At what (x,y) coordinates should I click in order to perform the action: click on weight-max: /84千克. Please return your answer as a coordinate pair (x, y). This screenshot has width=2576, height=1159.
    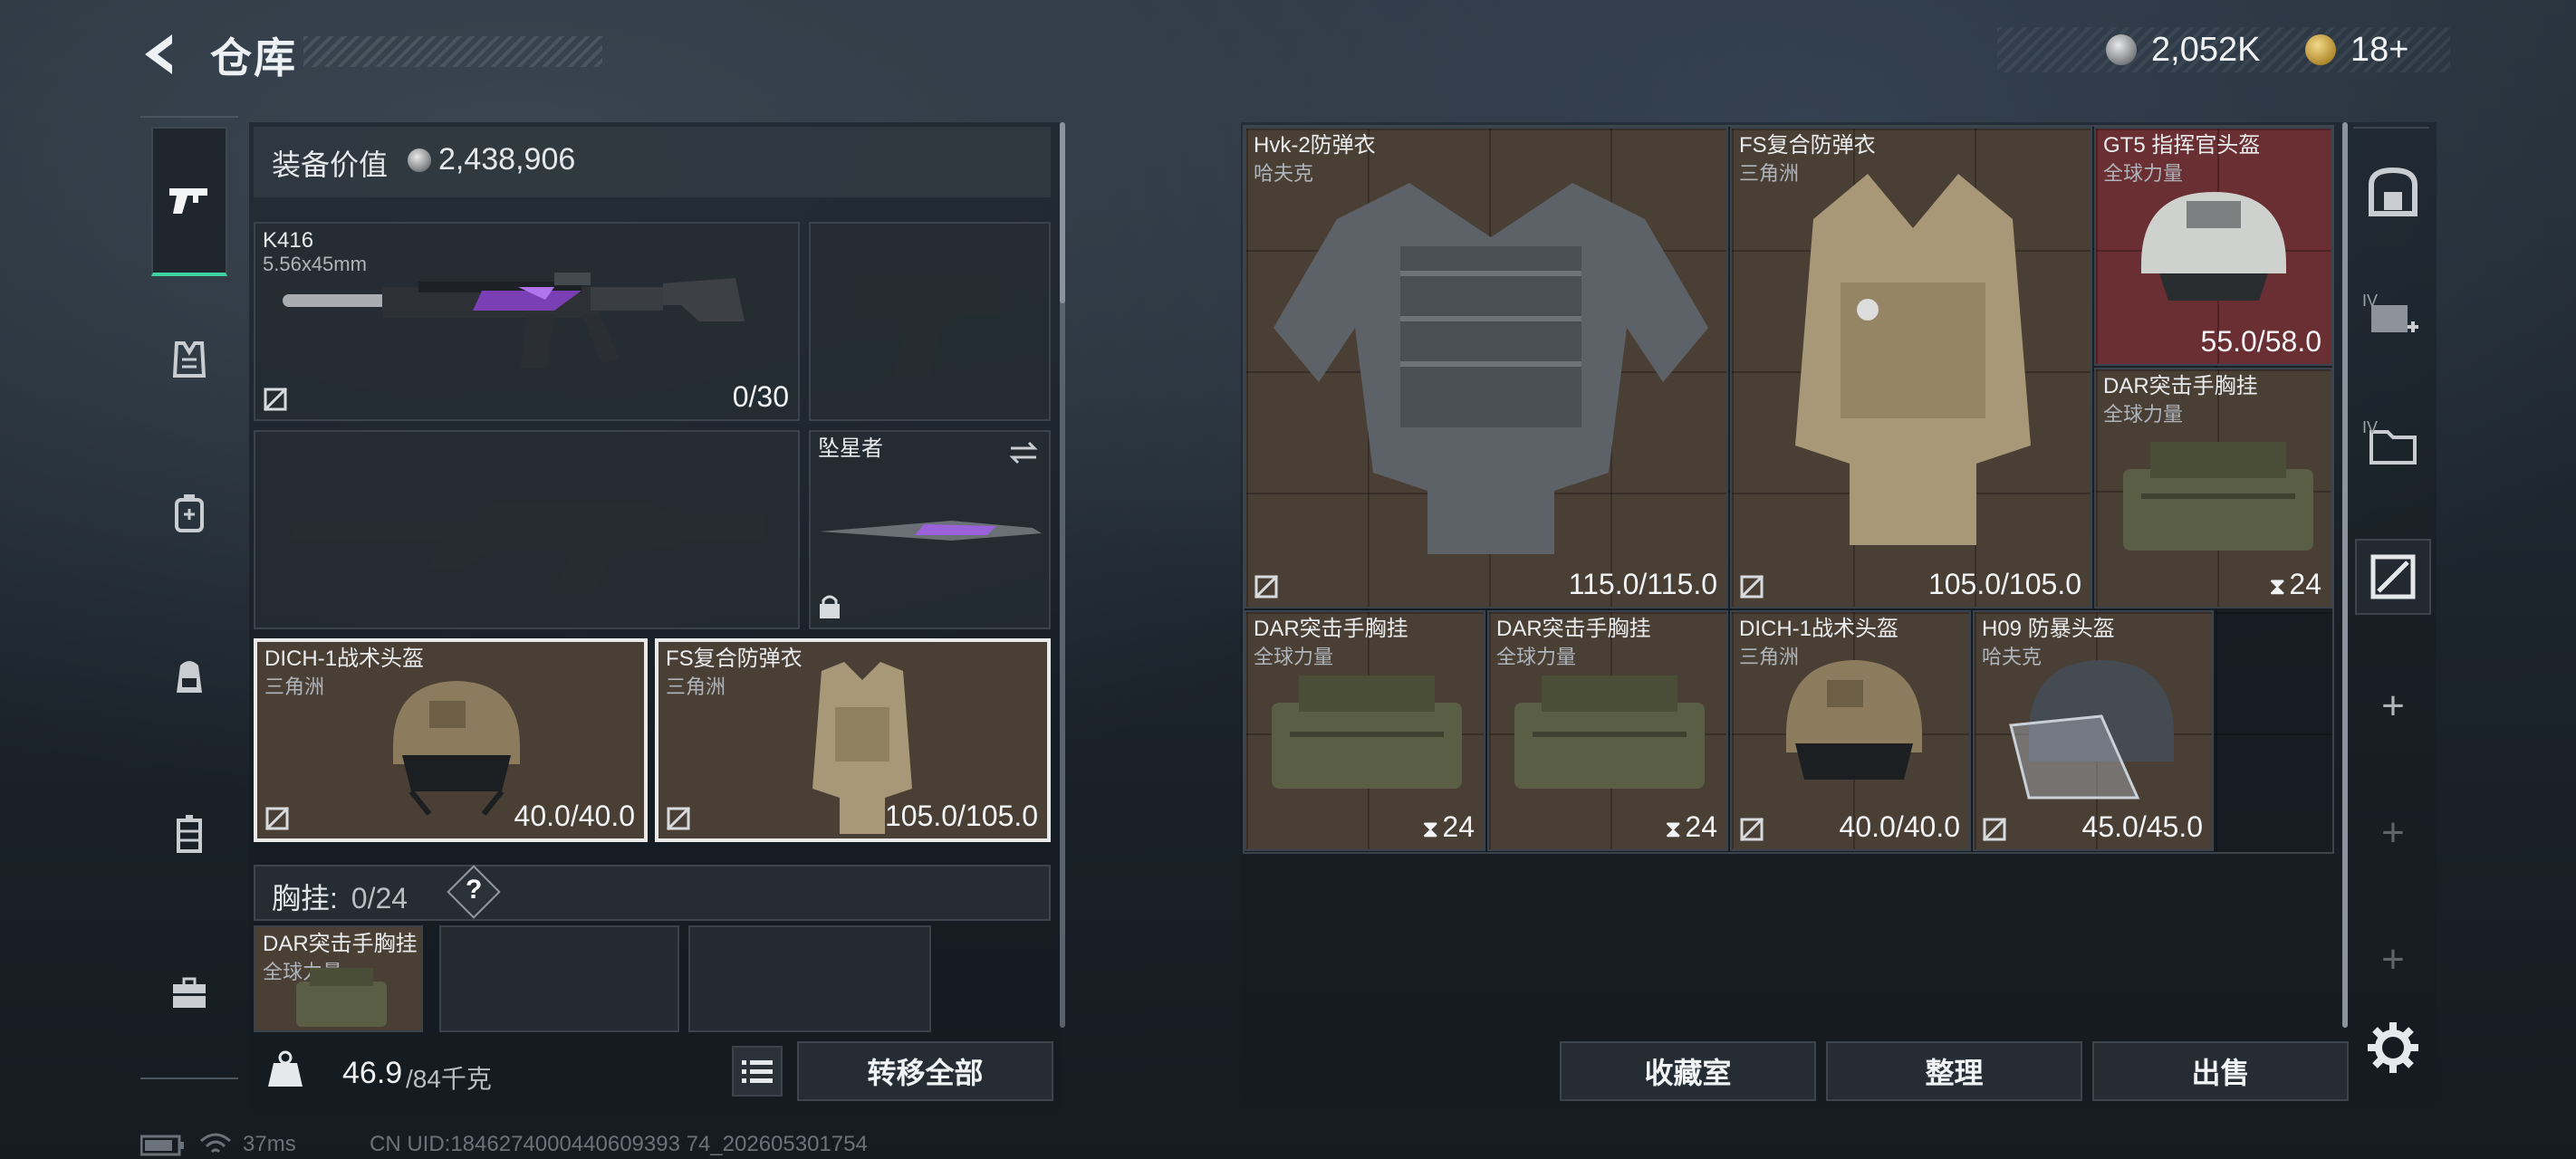
    Looking at the image, I should click on (449, 1079).